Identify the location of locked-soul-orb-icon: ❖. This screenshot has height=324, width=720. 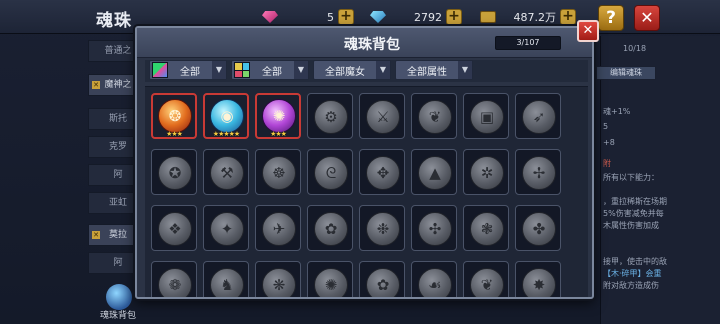
(175, 229).